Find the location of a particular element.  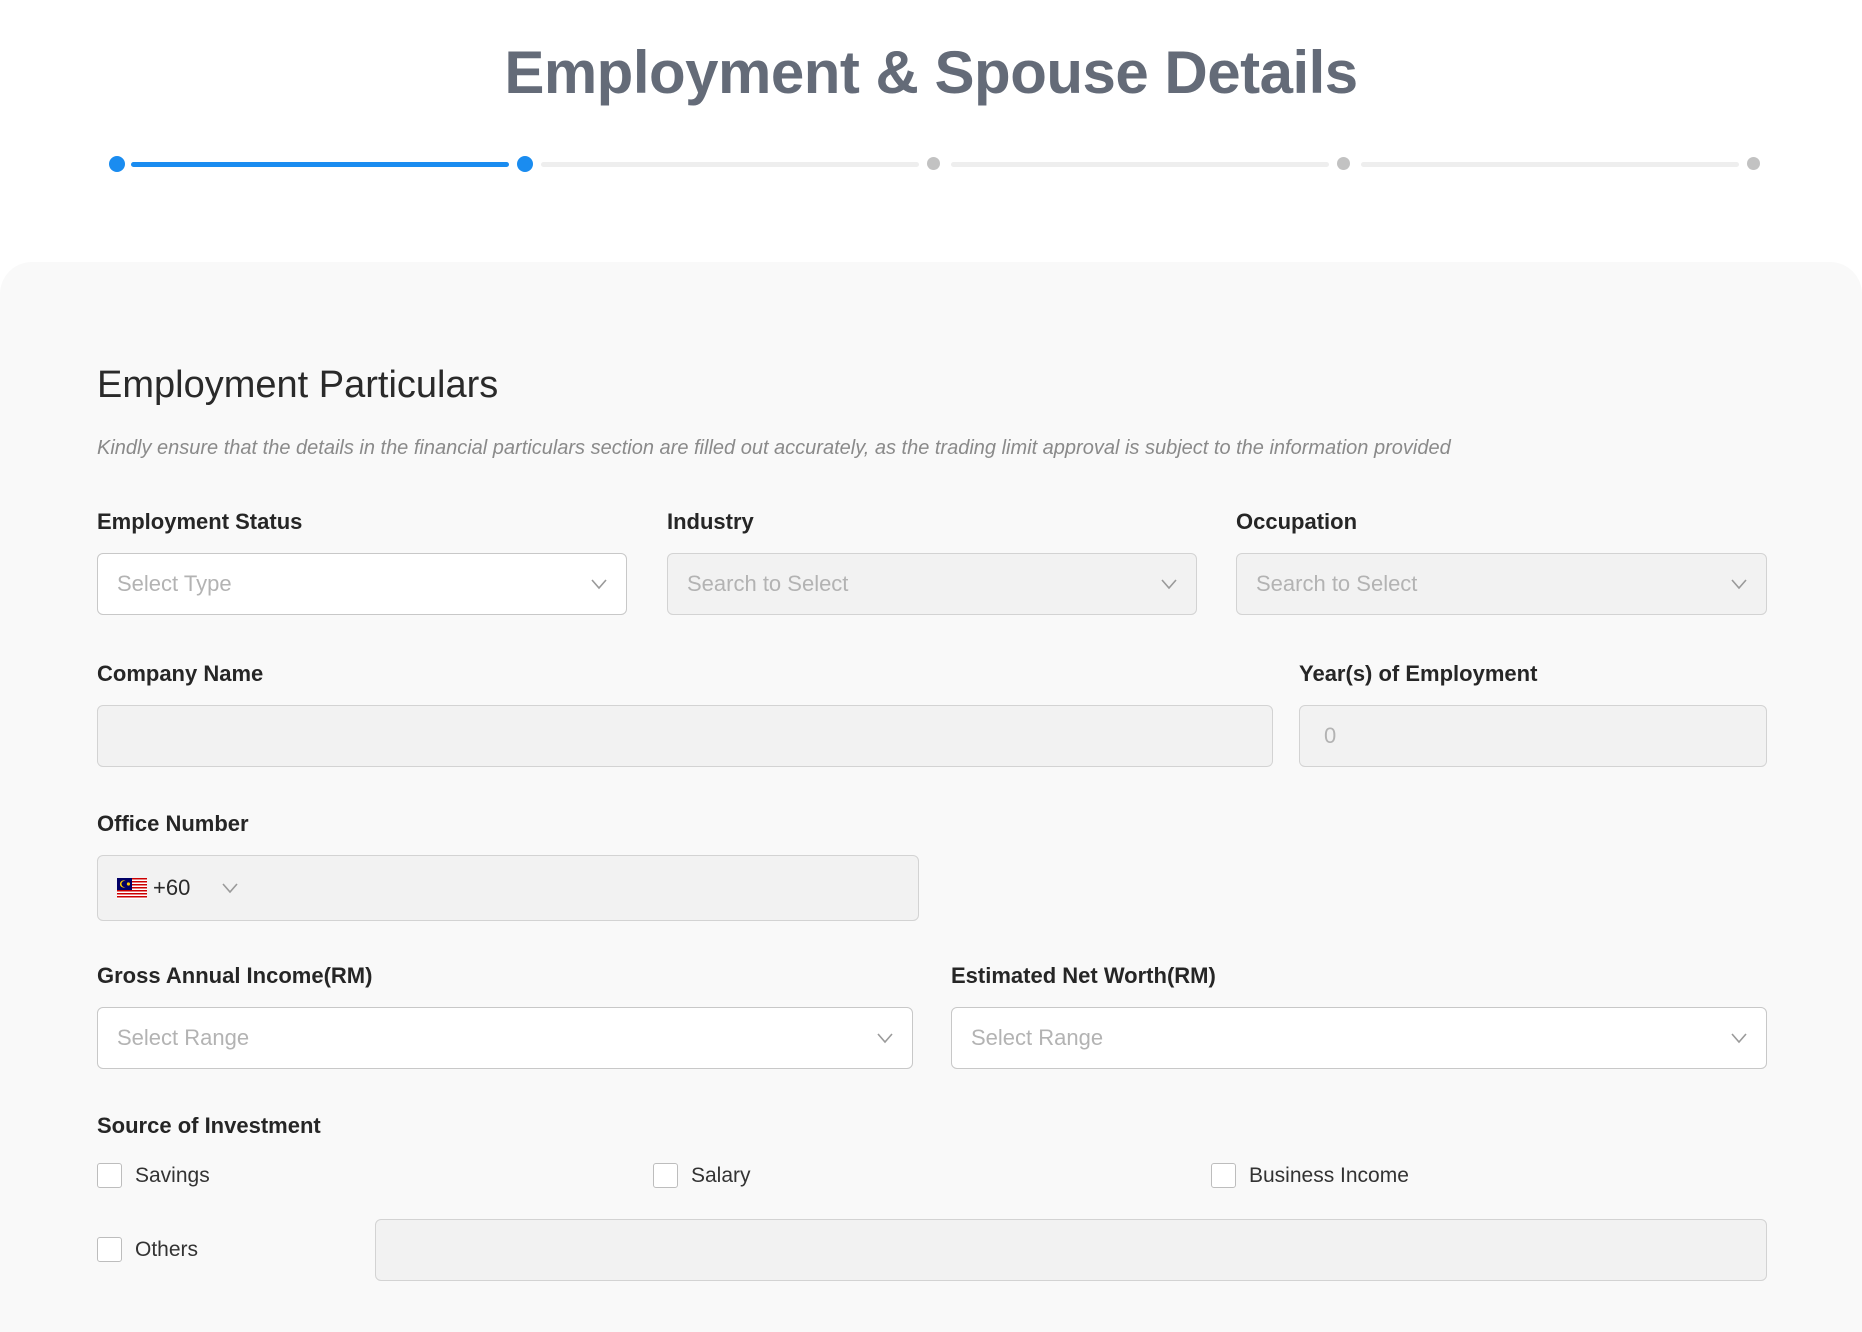

industry-placeholder: Search to Select is located at coordinates (768, 583).